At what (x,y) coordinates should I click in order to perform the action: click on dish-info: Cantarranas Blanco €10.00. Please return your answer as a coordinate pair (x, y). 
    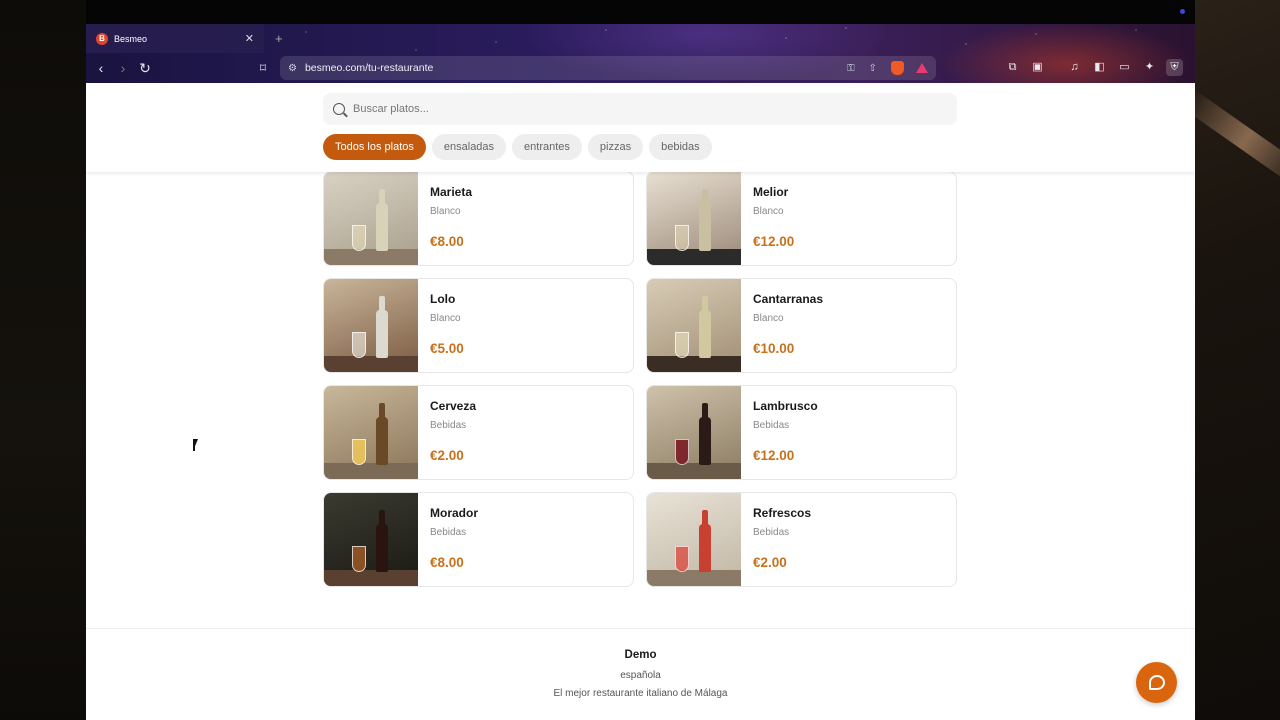
    Looking at the image, I should click on (848, 325).